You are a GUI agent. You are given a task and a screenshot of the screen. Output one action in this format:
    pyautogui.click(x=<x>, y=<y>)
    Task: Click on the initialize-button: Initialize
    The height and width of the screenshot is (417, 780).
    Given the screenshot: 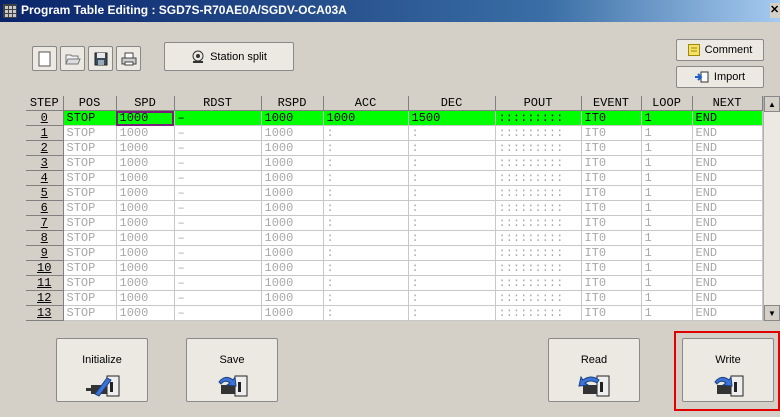 What is the action you would take?
    pyautogui.click(x=102, y=370)
    